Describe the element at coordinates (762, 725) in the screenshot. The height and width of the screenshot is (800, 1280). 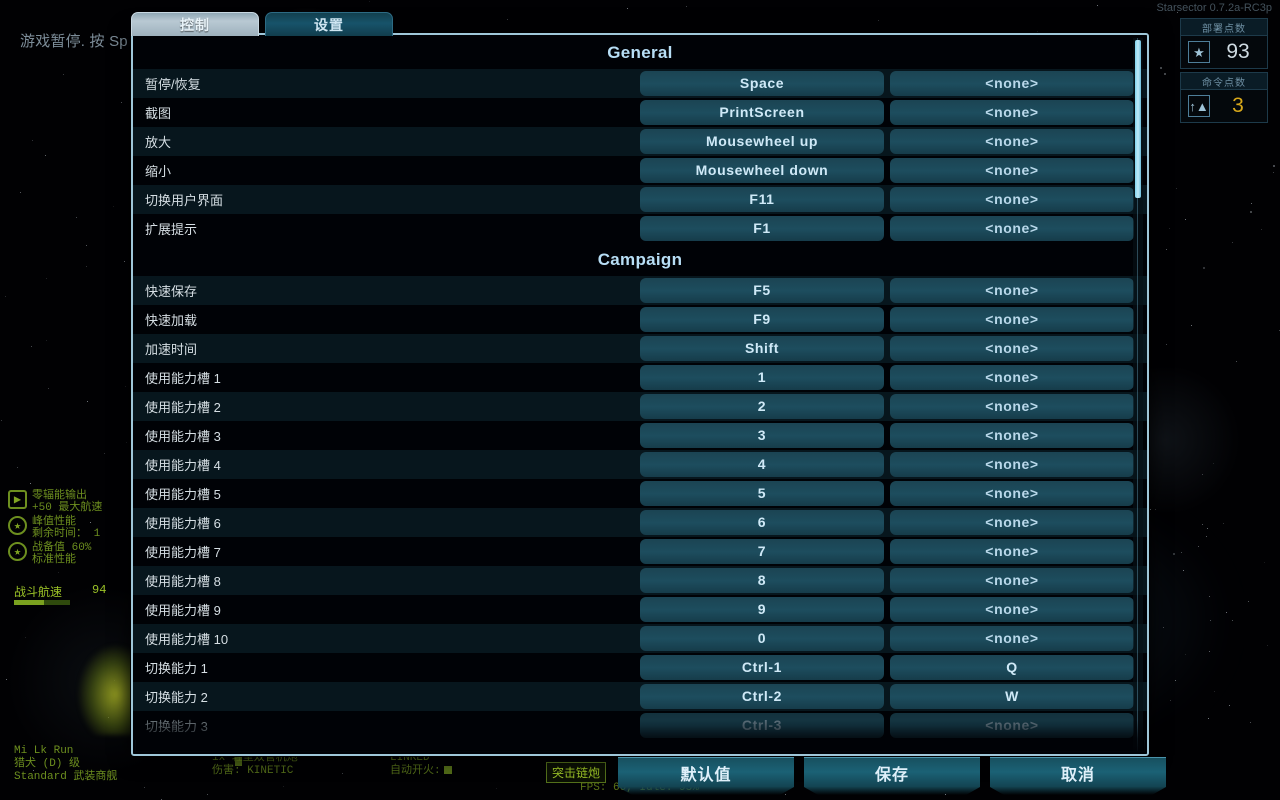
I see `keybind-primary-button: Ctrl-3` at that location.